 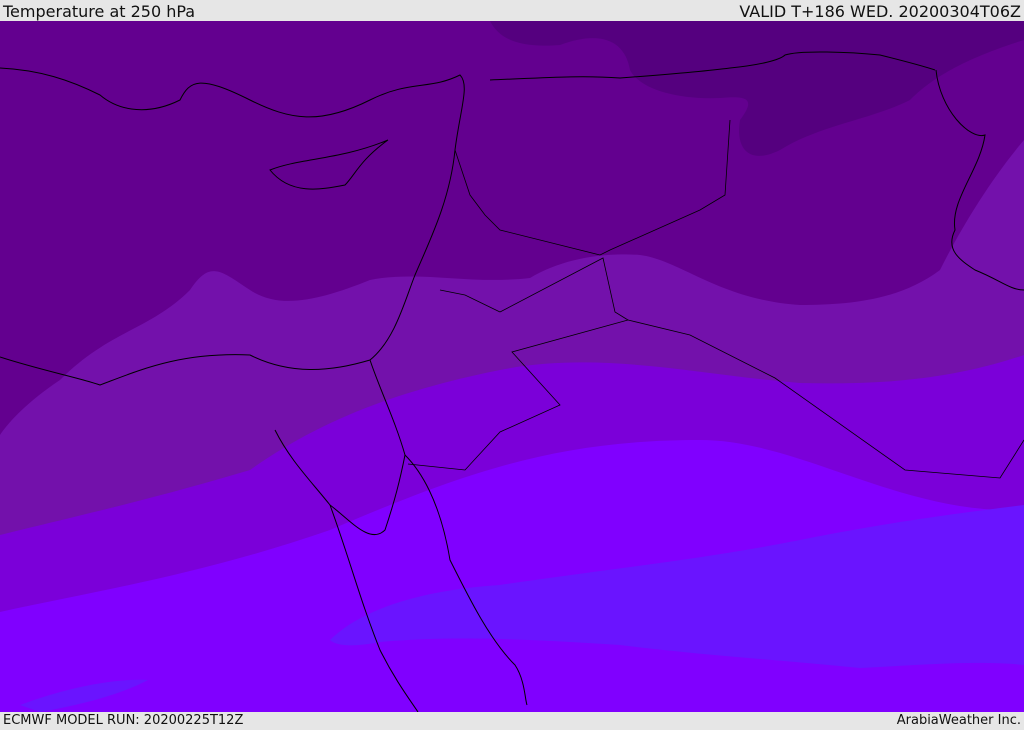 I want to click on model-run: ECMWF MODEL RUN: 20200225T12Z, so click(x=123, y=720).